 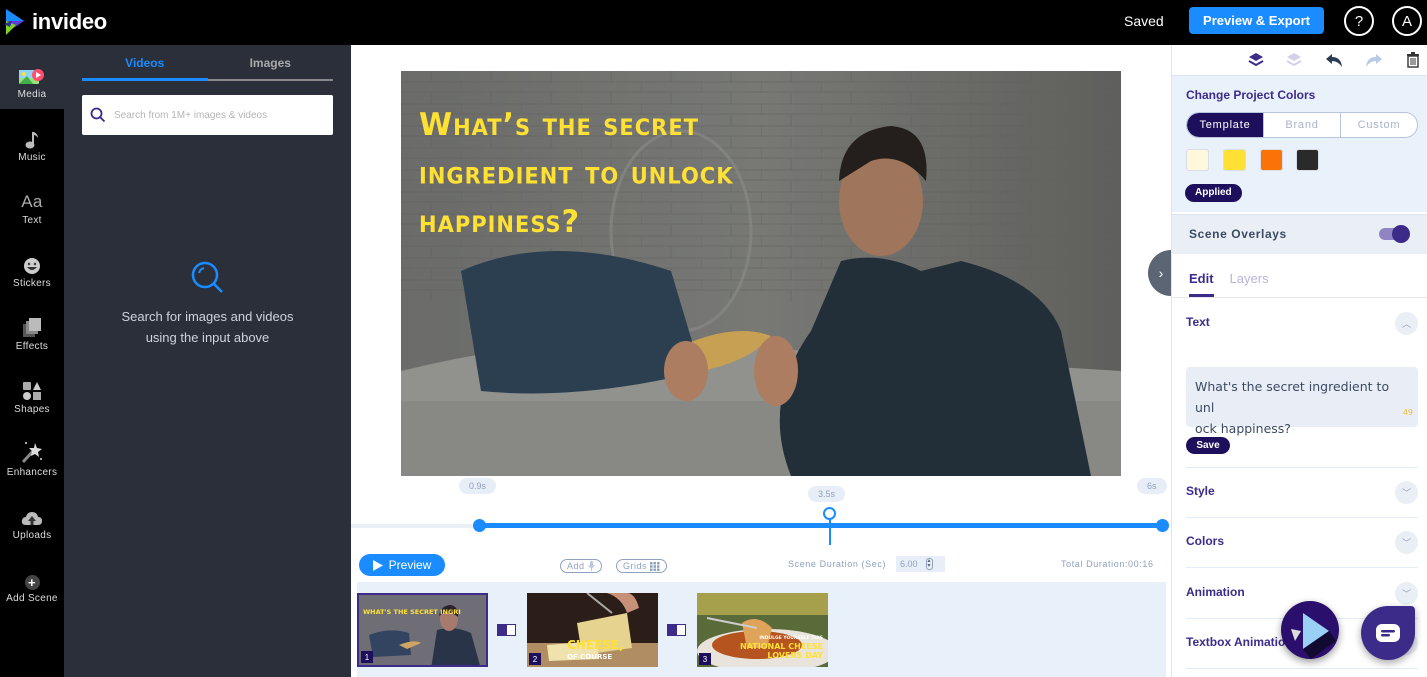 I want to click on top-bar: invideo Saved Preview & Export ? A, so click(x=713, y=22).